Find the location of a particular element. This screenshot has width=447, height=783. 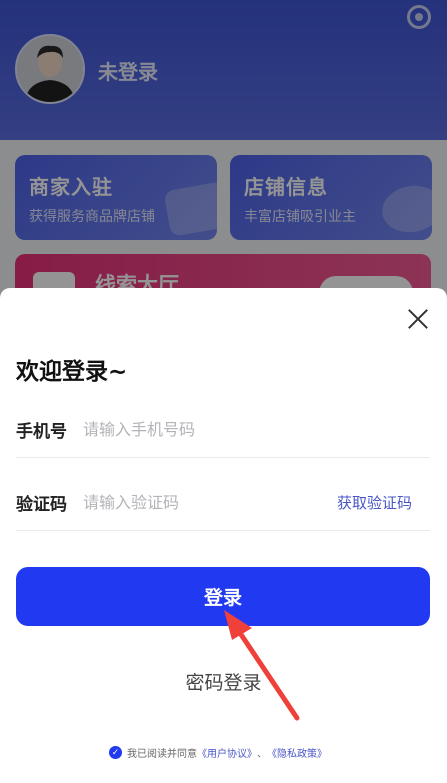

annotation-arrow-icon is located at coordinates (262, 665).